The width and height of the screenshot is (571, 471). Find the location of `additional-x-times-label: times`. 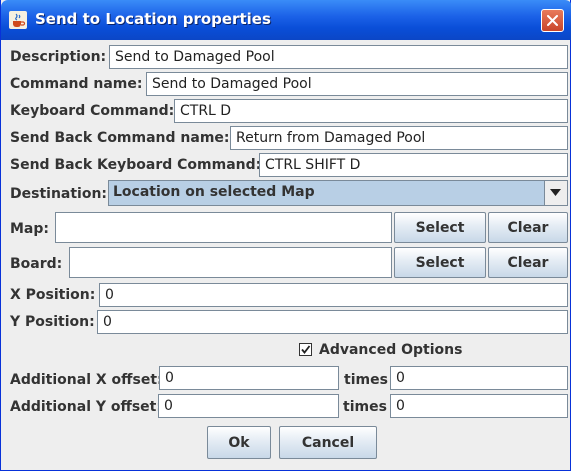

additional-x-times-label: times is located at coordinates (366, 380).